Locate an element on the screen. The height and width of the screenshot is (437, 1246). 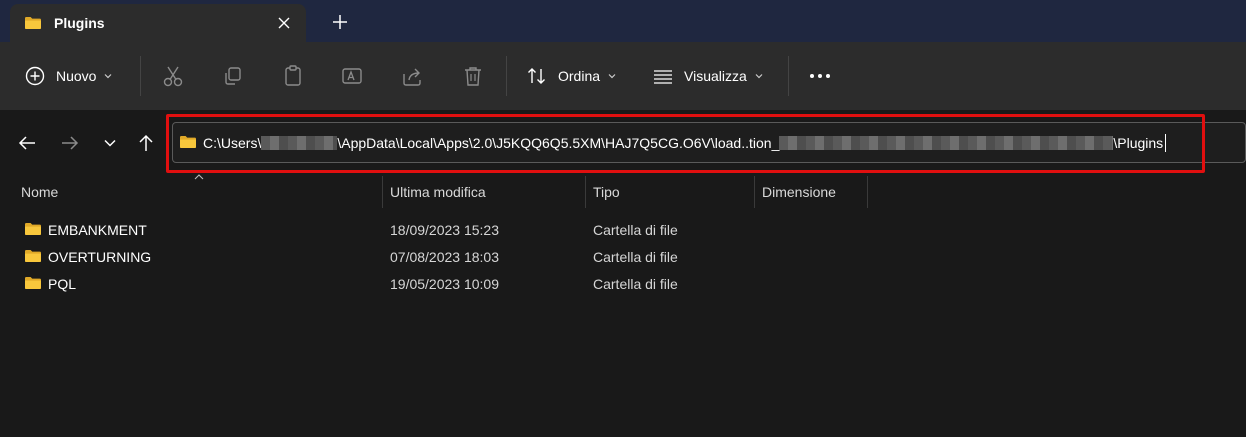
column-header-label: Tipo is located at coordinates (606, 192).